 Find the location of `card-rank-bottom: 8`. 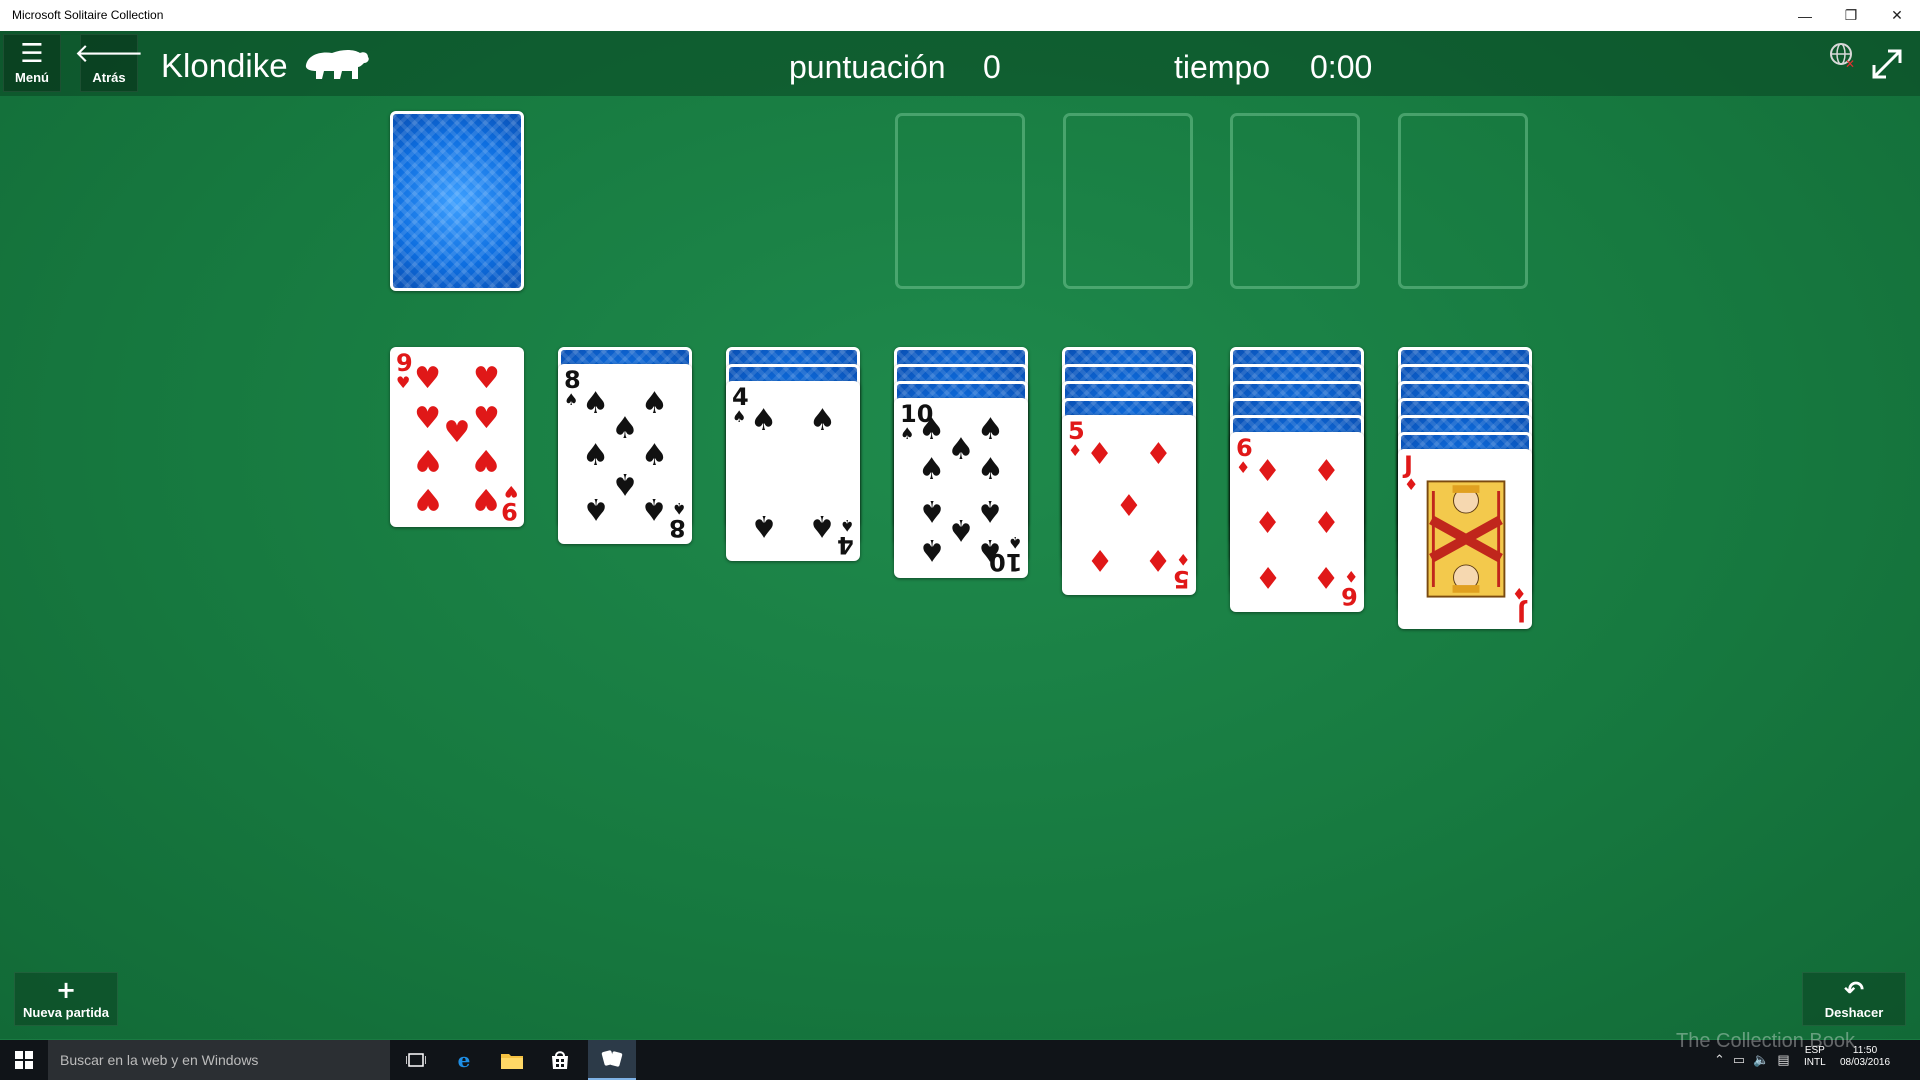

card-rank-bottom: 8 is located at coordinates (677, 528).